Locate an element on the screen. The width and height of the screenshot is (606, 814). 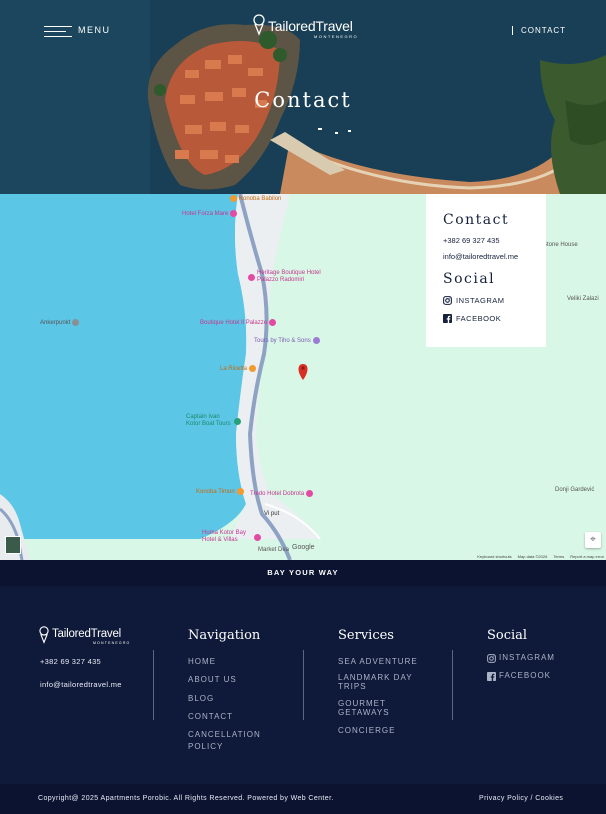
map-poi: Konoba Babilon is located at coordinates (255, 198).